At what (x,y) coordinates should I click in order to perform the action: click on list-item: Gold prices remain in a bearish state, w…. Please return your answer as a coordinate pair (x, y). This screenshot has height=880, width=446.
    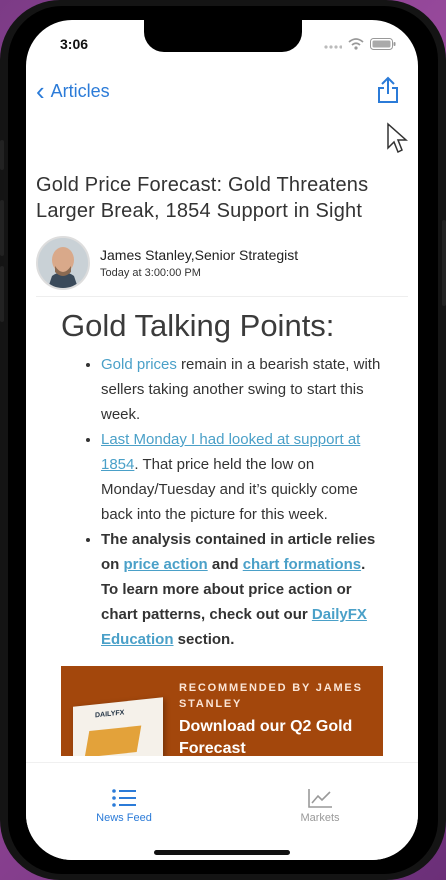
    Looking at the image, I should click on (243, 389).